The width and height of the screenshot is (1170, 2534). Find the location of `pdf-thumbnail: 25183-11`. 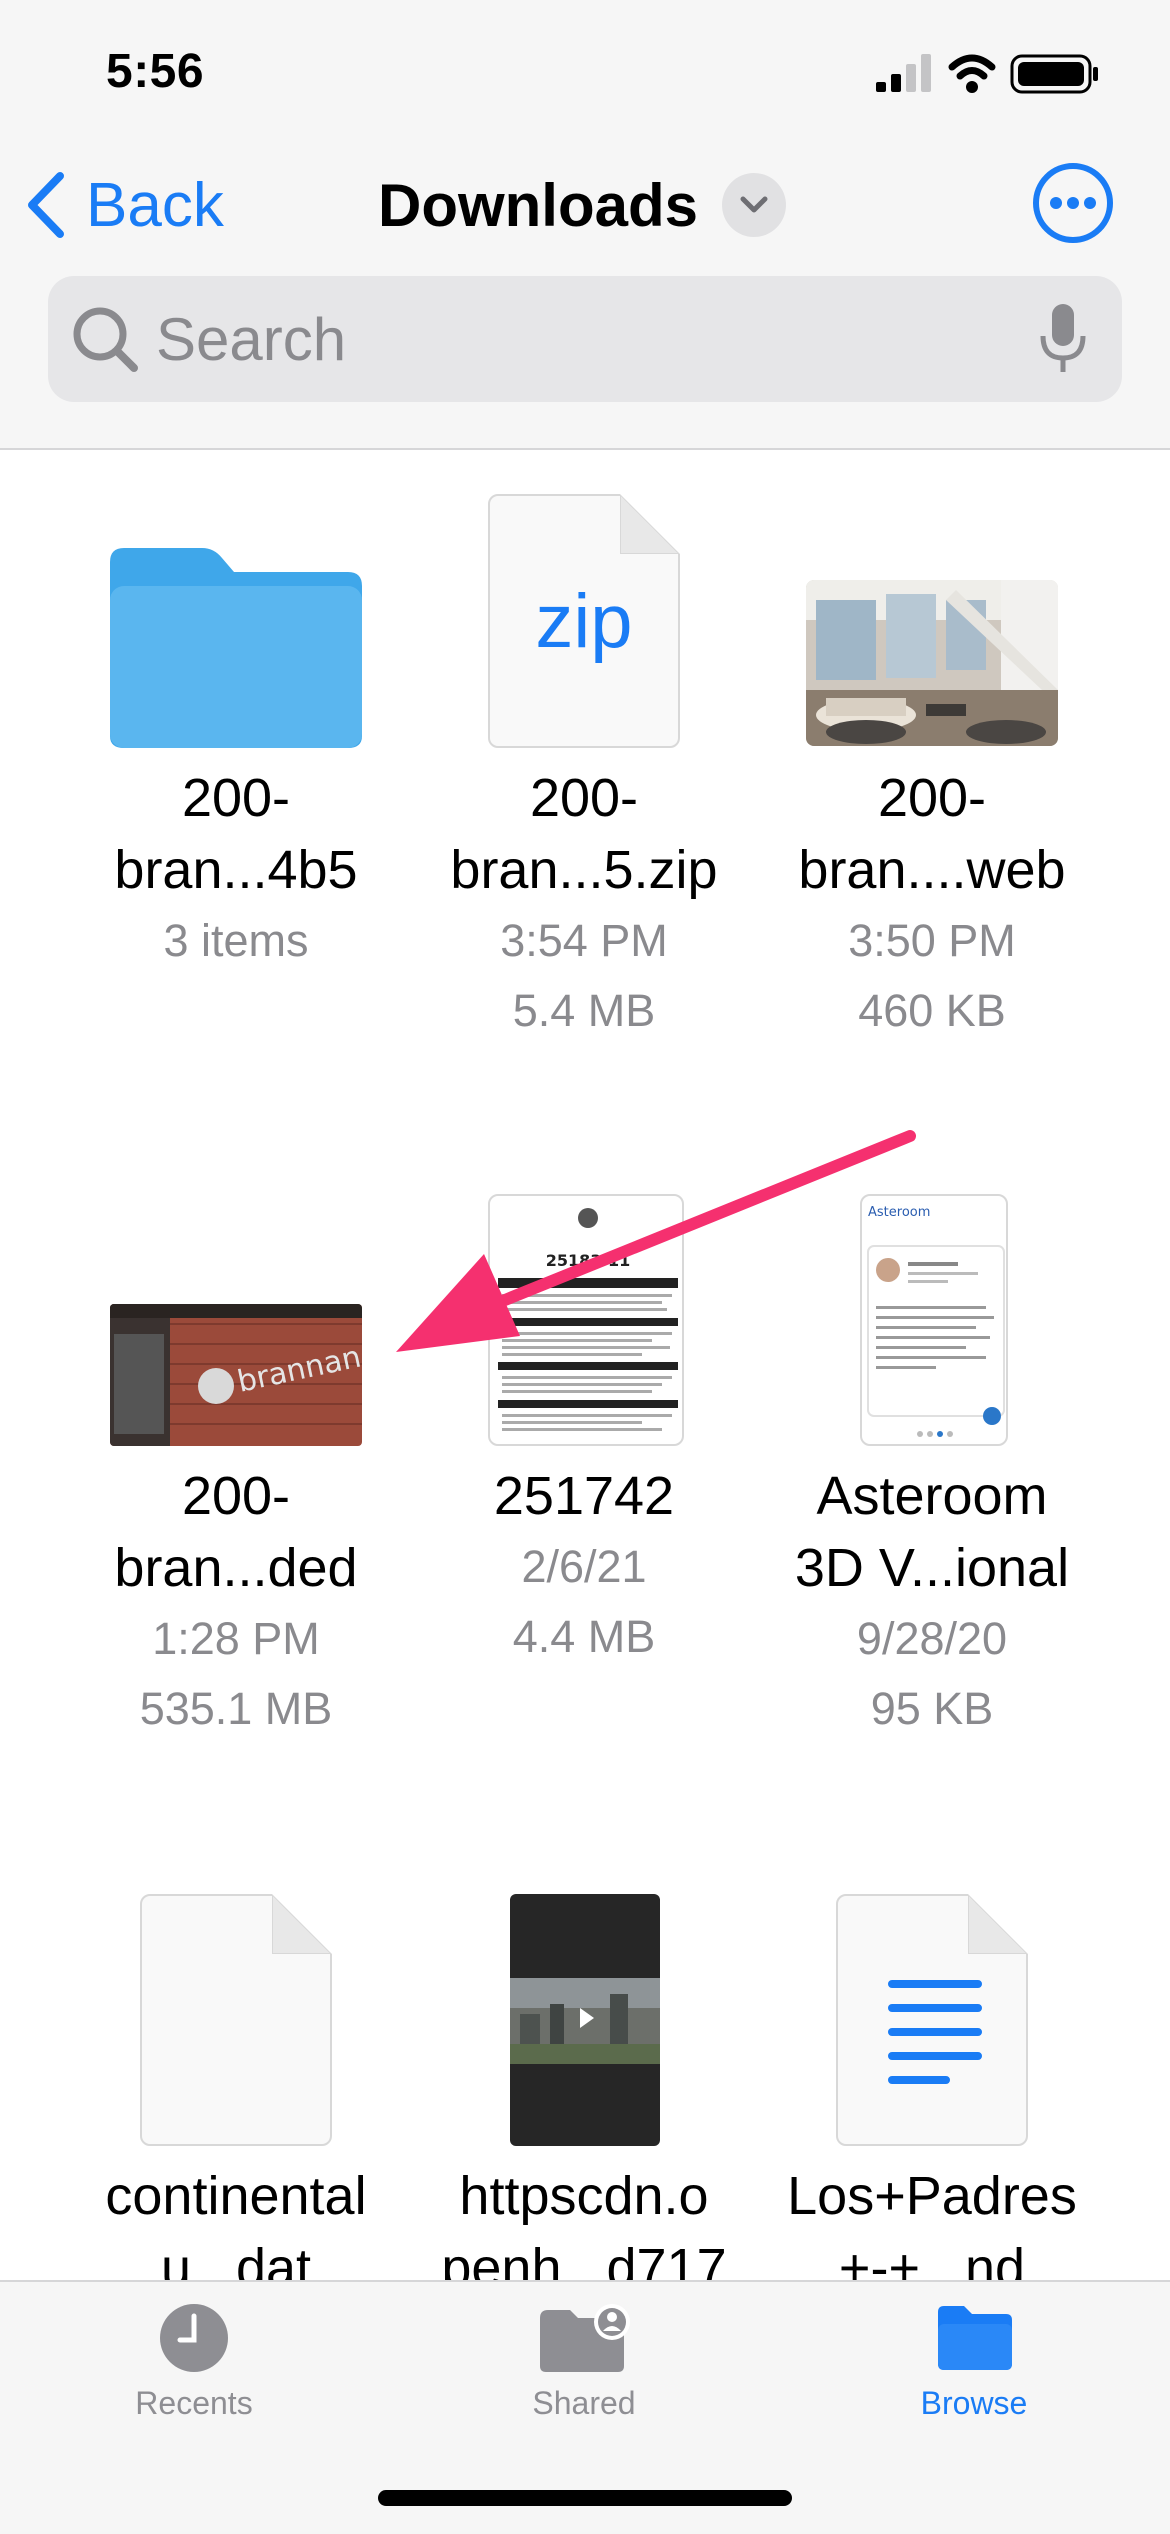

pdf-thumbnail: 25183-11 is located at coordinates (586, 1320).